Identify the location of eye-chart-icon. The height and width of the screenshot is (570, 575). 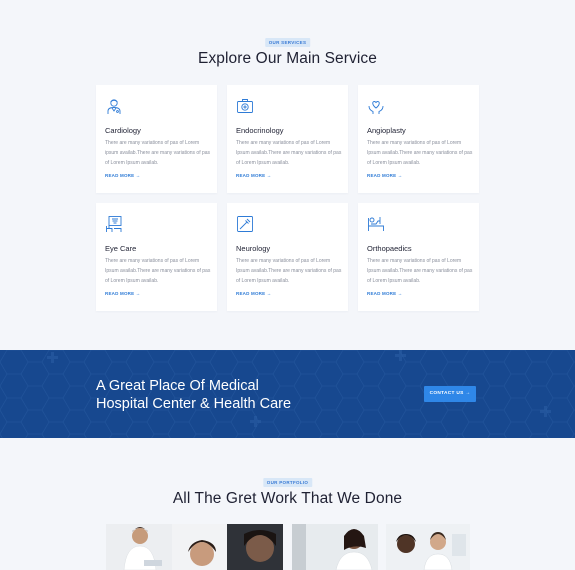
(114, 224).